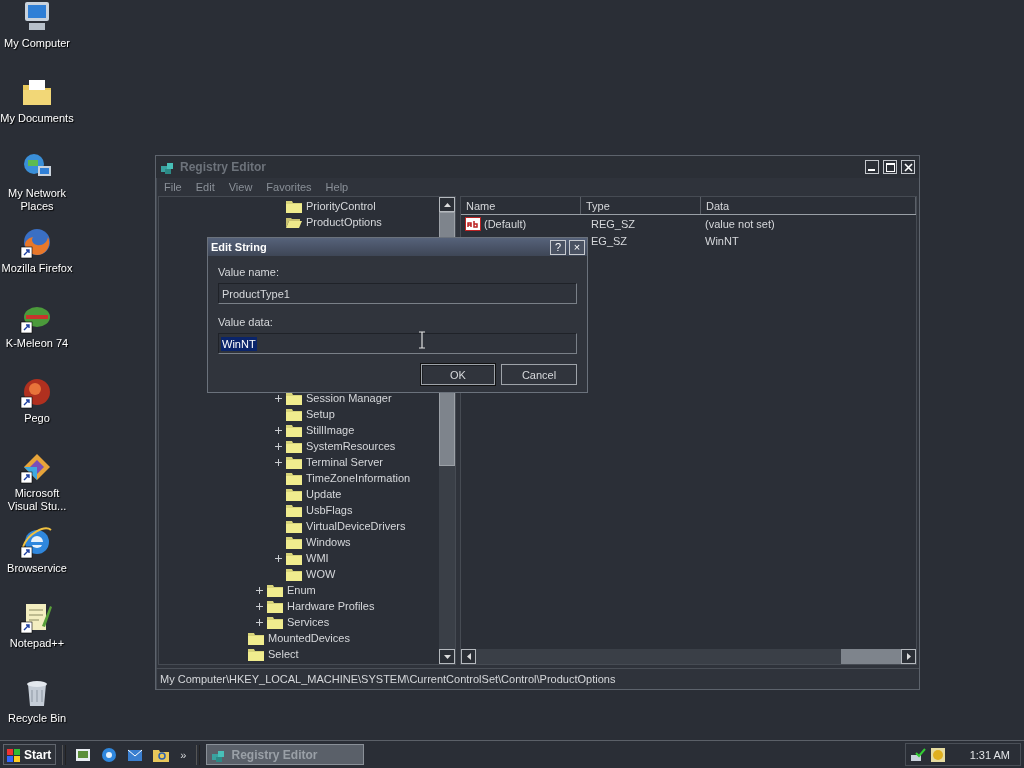 This screenshot has width=1024, height=768. I want to click on tree-item: TimeZoneInformation, so click(299, 478).